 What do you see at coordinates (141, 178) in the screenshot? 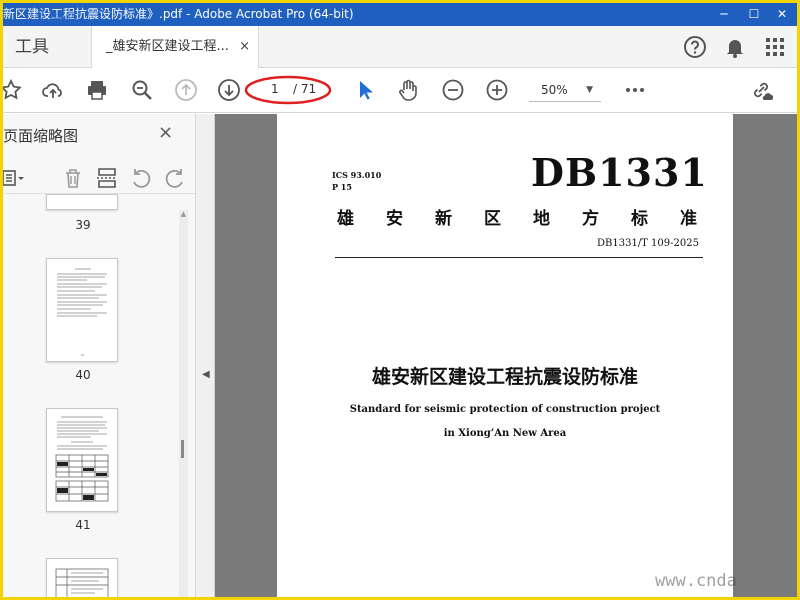
I see `rotate-left-icon` at bounding box center [141, 178].